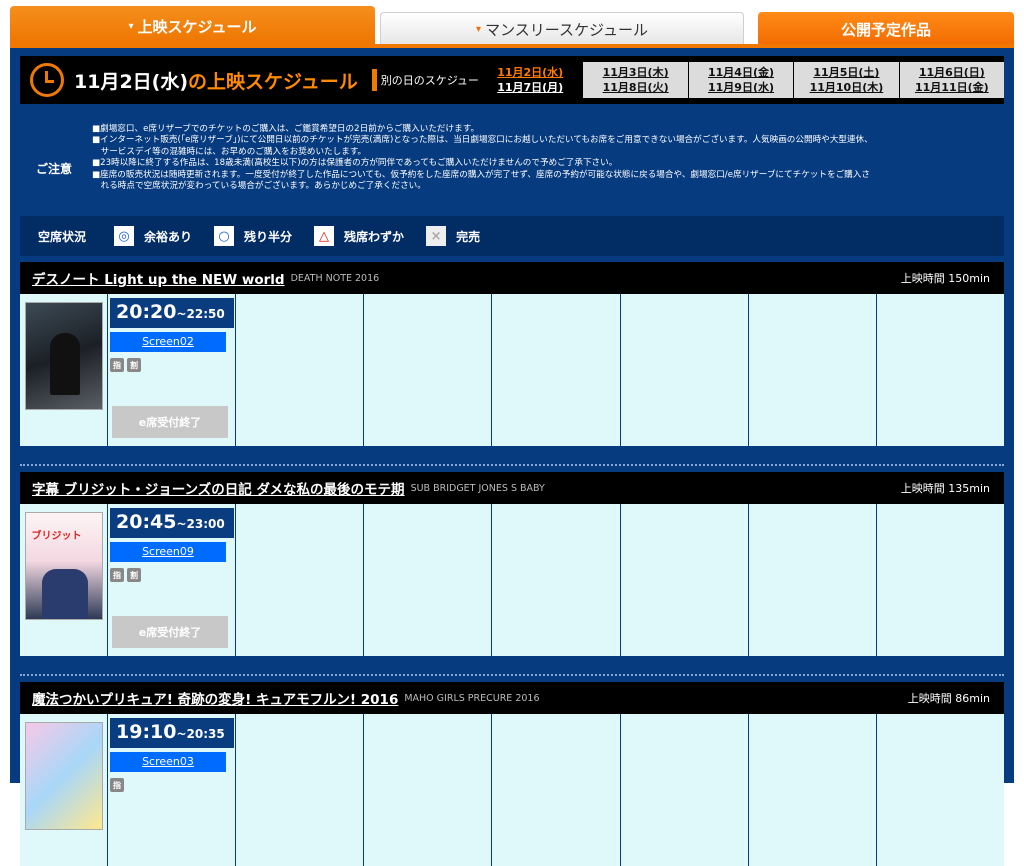  Describe the element at coordinates (215, 698) in the screenshot. I see `movie-title-link: 魔法つかいプリキュア! 奇跡の変身! キュアモフルン! 2016` at that location.